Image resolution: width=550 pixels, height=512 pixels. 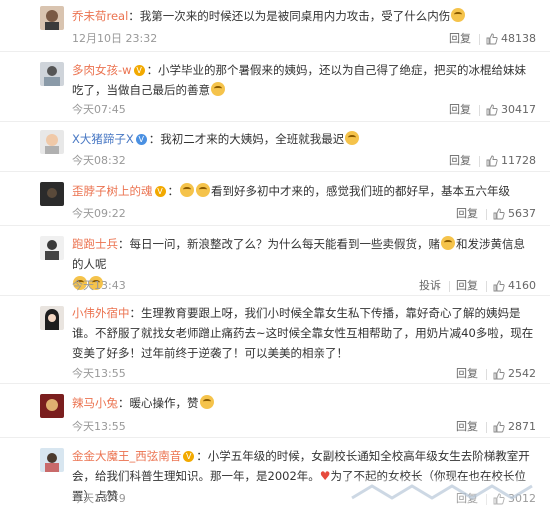 What do you see at coordinates (518, 38) in the screenshot?
I see `like-count: 48138` at bounding box center [518, 38].